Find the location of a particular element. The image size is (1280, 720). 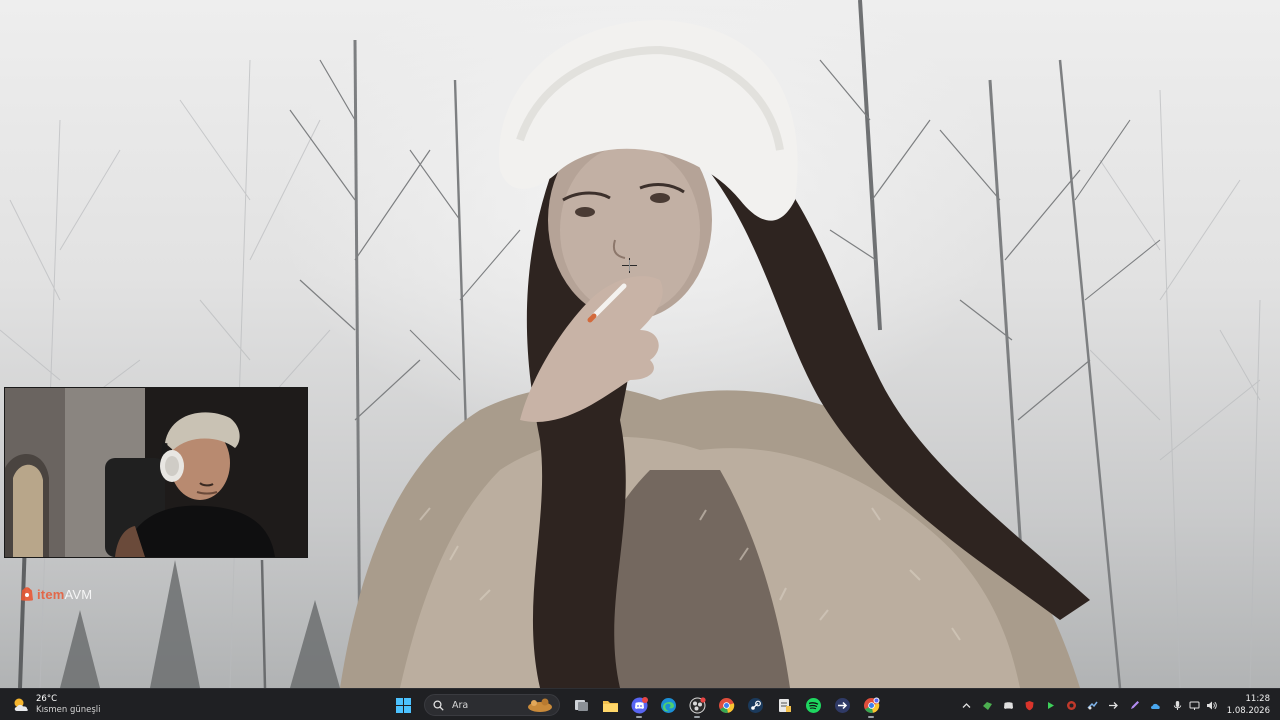

show-hidden-icon is located at coordinates (966, 705).